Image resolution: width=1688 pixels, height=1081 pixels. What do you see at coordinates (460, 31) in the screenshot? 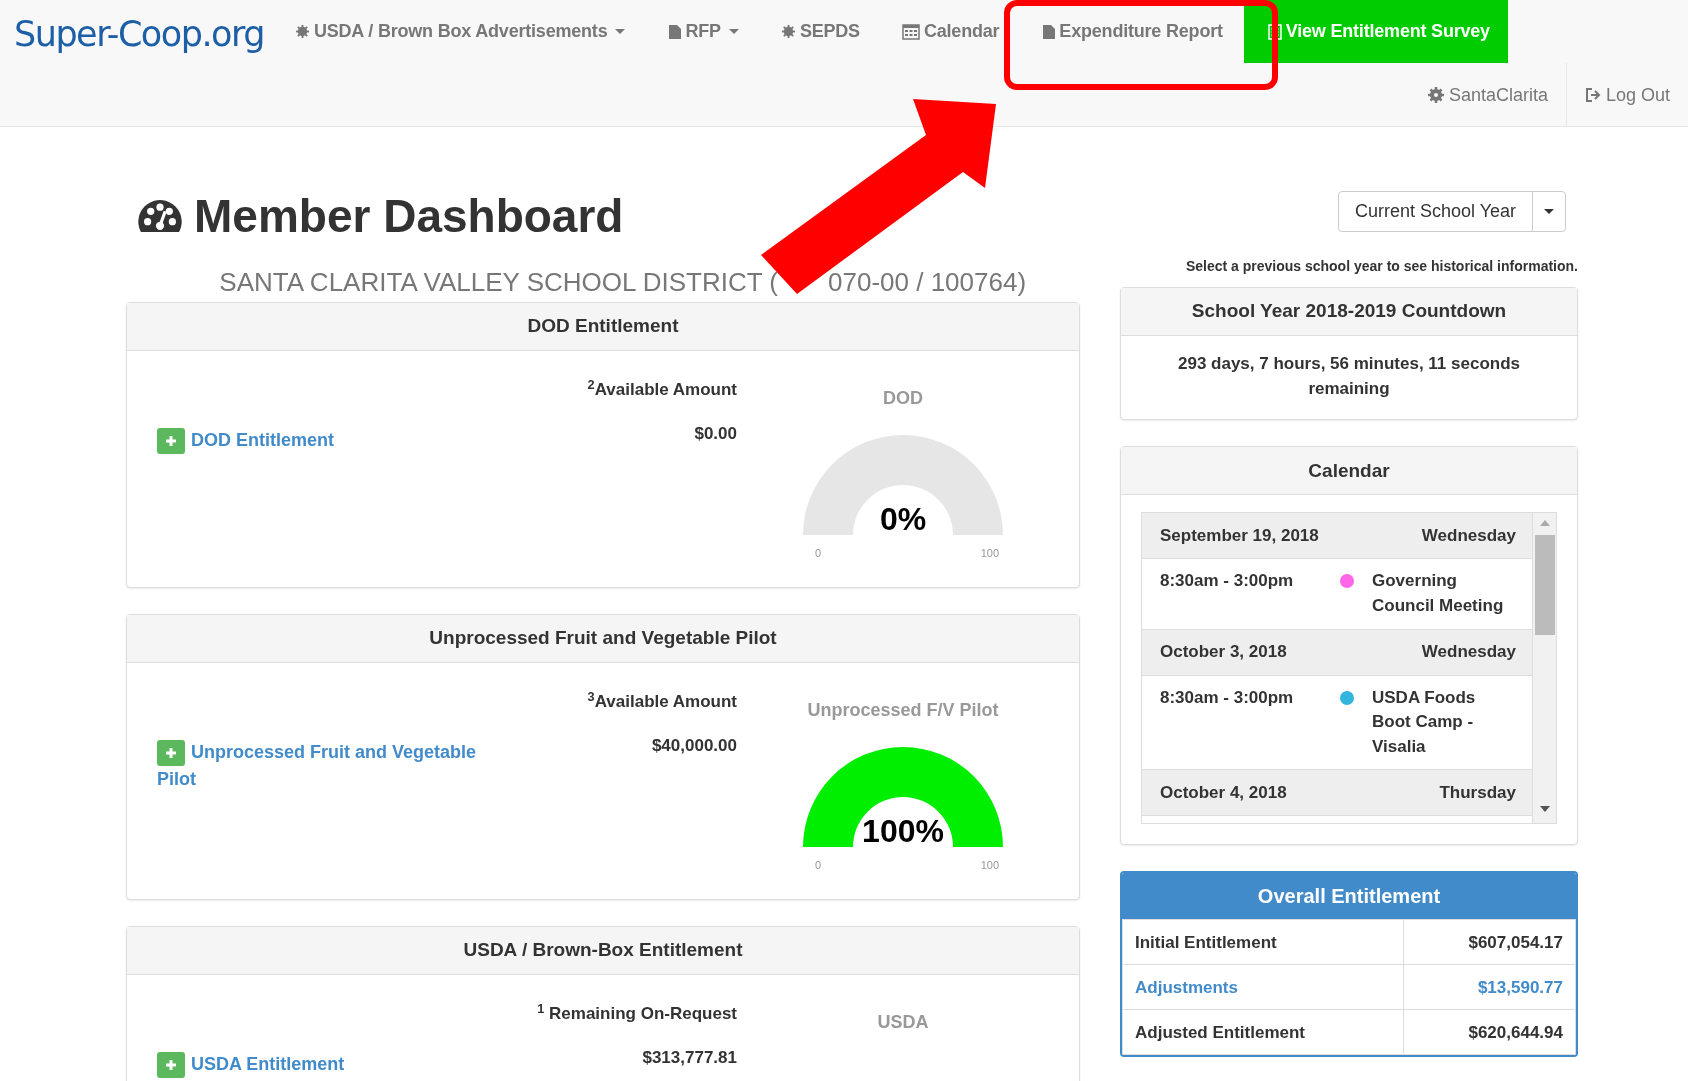
I see `nav-link: USDA / Brown Box Advertisements` at bounding box center [460, 31].